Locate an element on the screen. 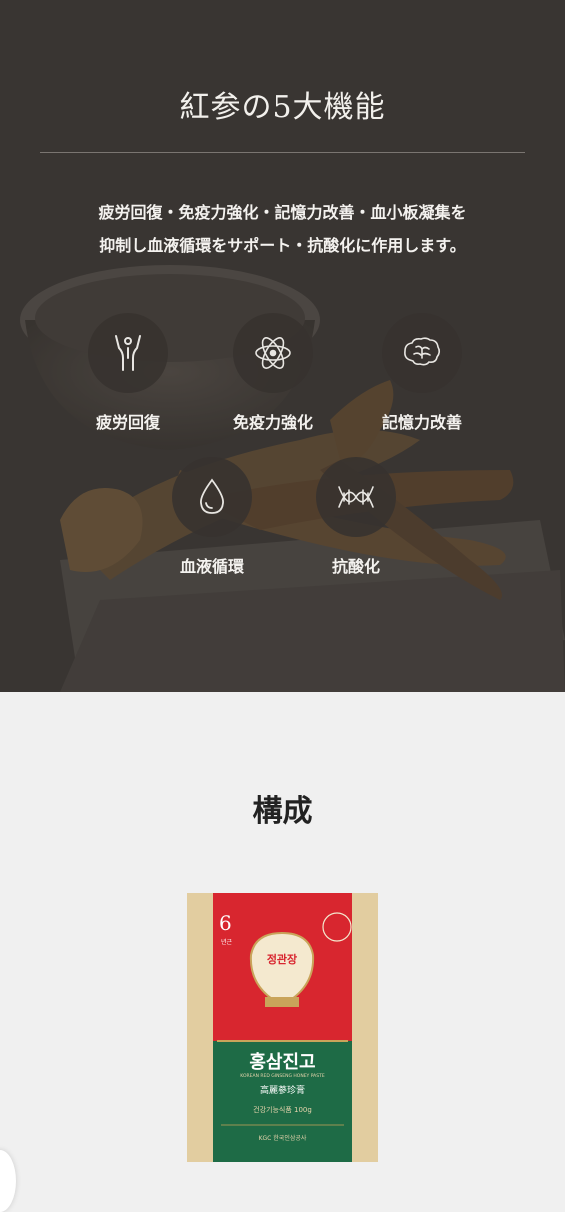 This screenshot has height=1212, width=565. hero-title: 紅参の5大機能 is located at coordinates (282, 107).